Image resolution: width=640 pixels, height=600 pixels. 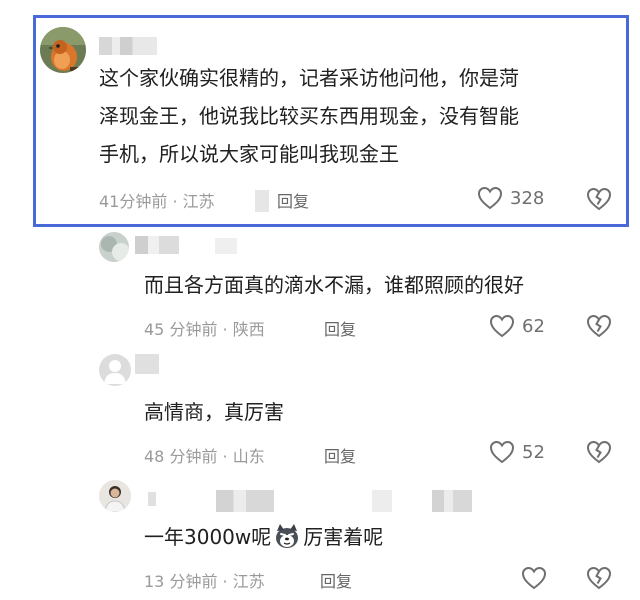 What do you see at coordinates (516, 326) in the screenshot?
I see `like-button: 62` at bounding box center [516, 326].